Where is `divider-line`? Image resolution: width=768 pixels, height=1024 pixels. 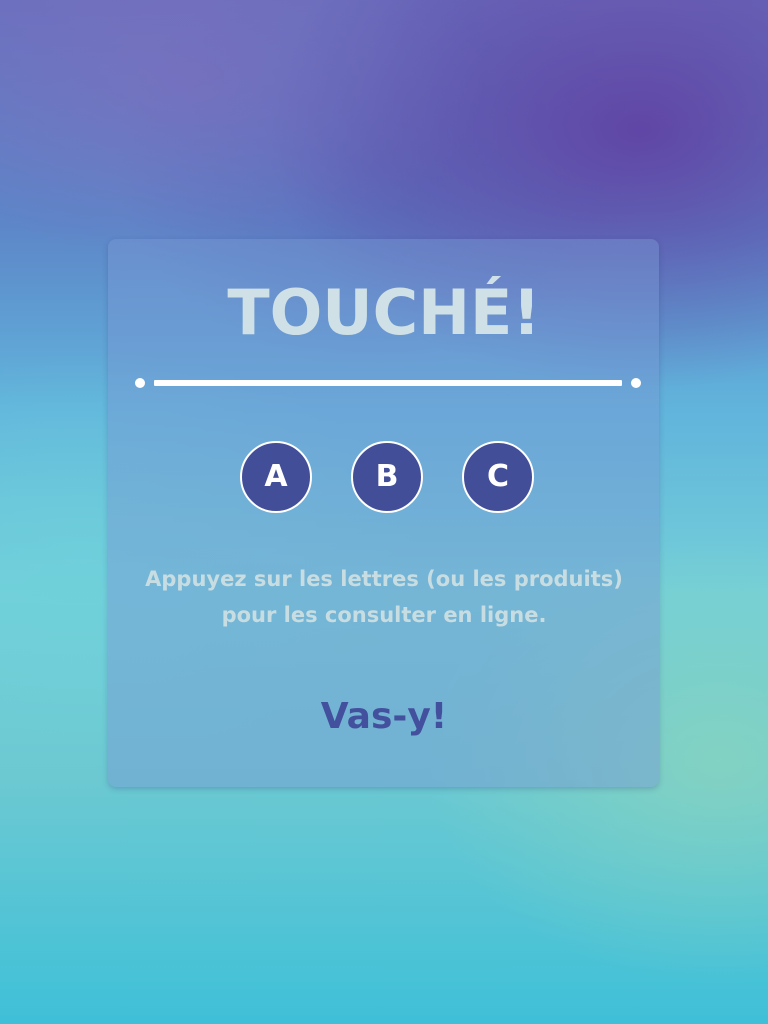 divider-line is located at coordinates (388, 383).